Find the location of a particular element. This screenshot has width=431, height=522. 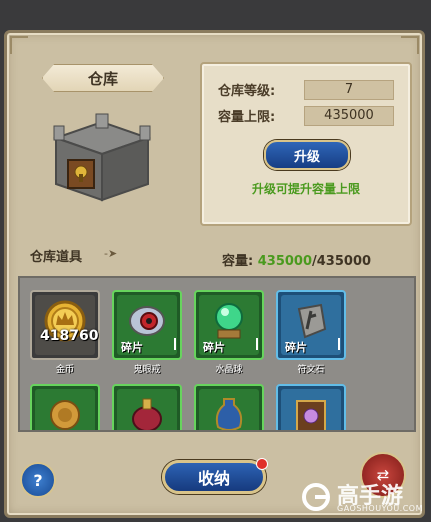

site-logo-icon is located at coordinates (316, 497).